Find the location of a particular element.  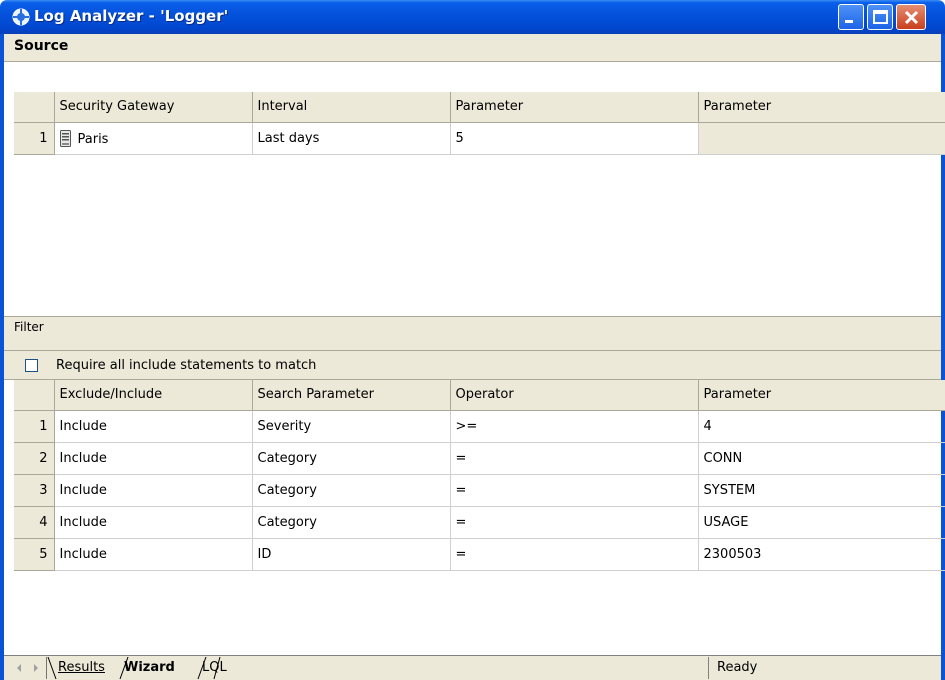

operator-cell: >= is located at coordinates (574, 426).